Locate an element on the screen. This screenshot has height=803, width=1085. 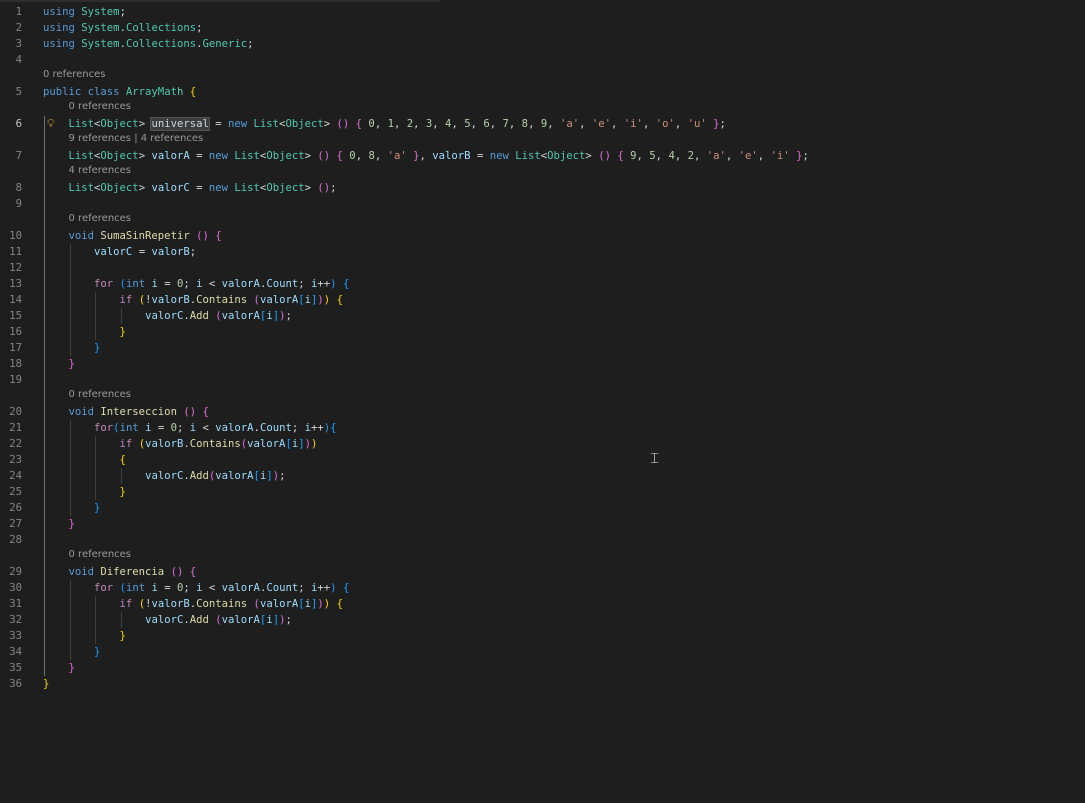
code-line: 1 using System; is located at coordinates (542, 12).